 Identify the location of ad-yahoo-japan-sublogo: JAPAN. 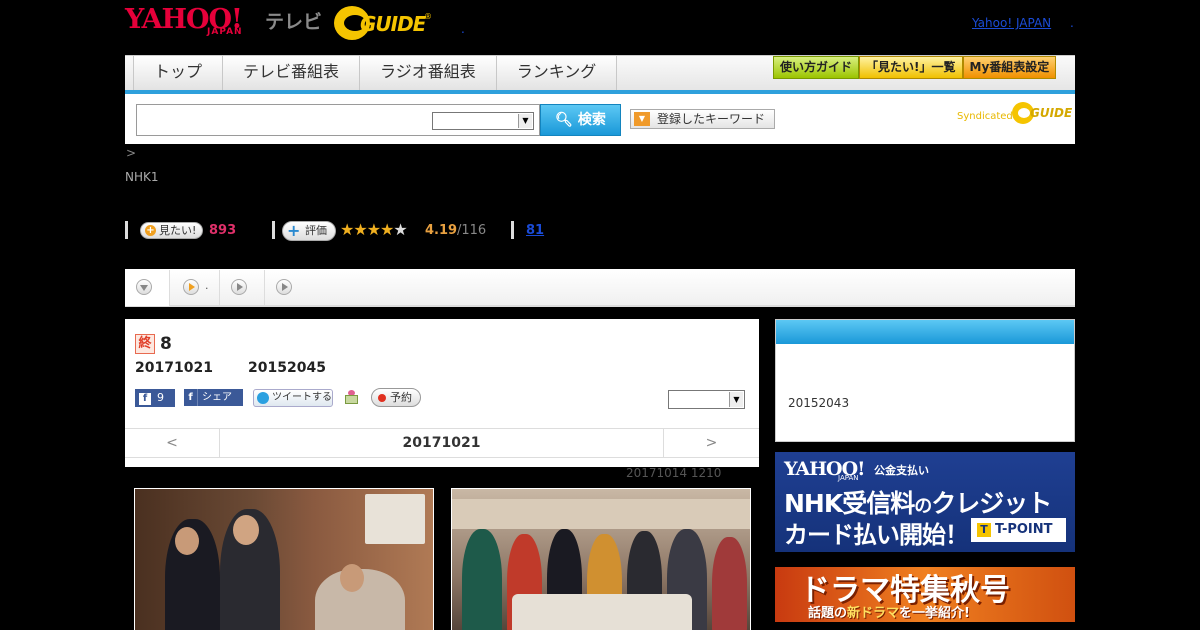
(848, 478).